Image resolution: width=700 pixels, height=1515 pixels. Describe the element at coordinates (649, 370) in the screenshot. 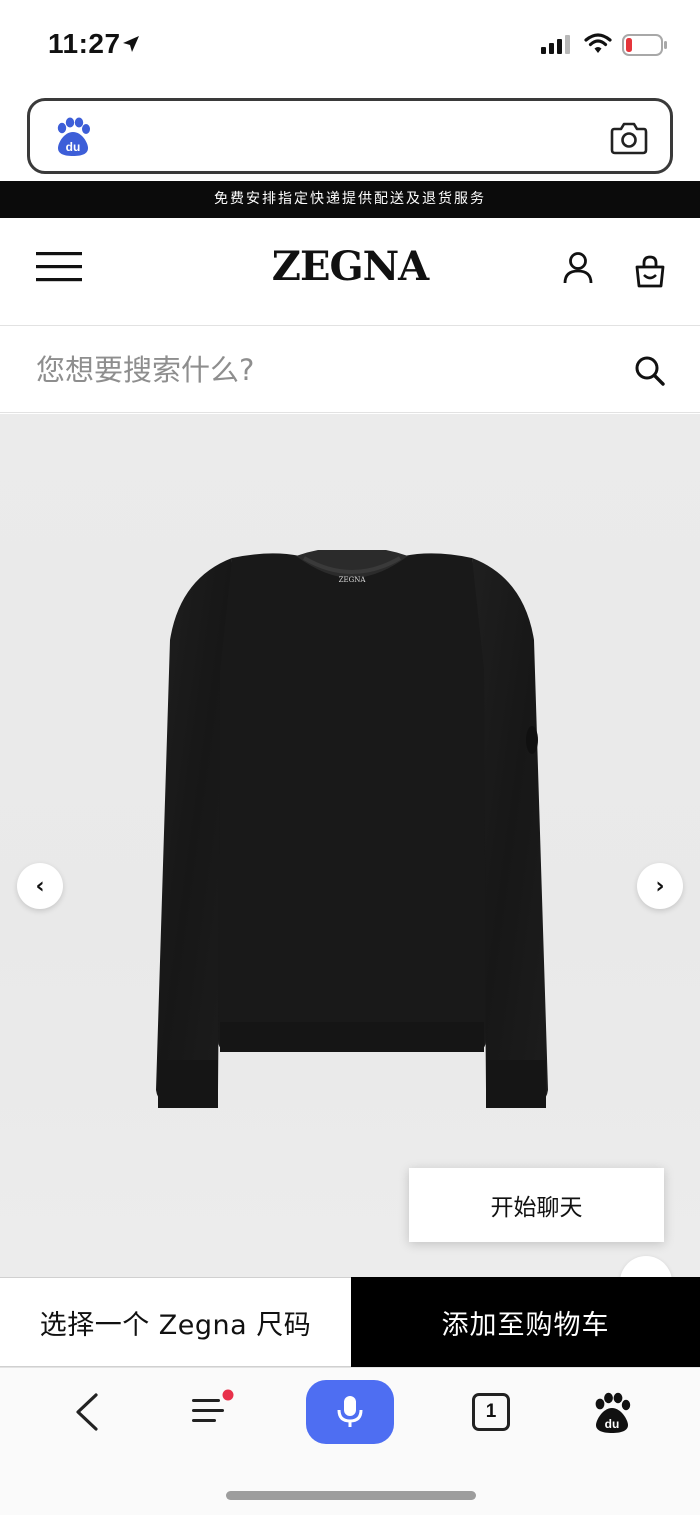

I see `search-icon` at that location.